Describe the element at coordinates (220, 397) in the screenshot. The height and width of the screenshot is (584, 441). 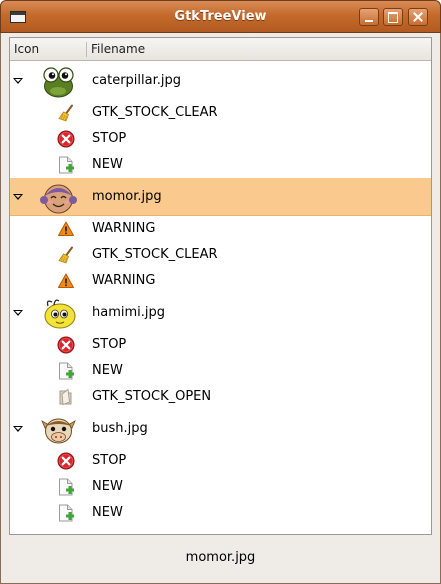
I see `tree-row-child: GTK_STOCK_OPEN` at that location.